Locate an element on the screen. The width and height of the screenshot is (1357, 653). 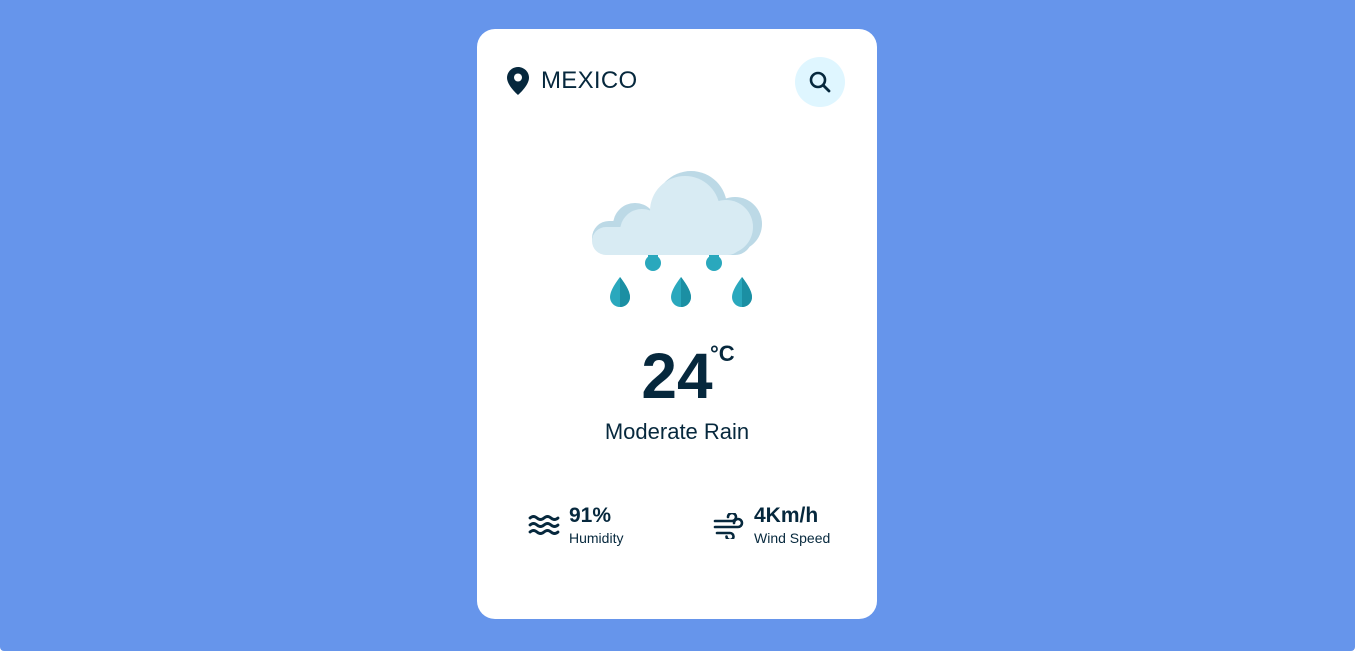
wind-text: 4Km/h Wind Speed is located at coordinates (792, 526).